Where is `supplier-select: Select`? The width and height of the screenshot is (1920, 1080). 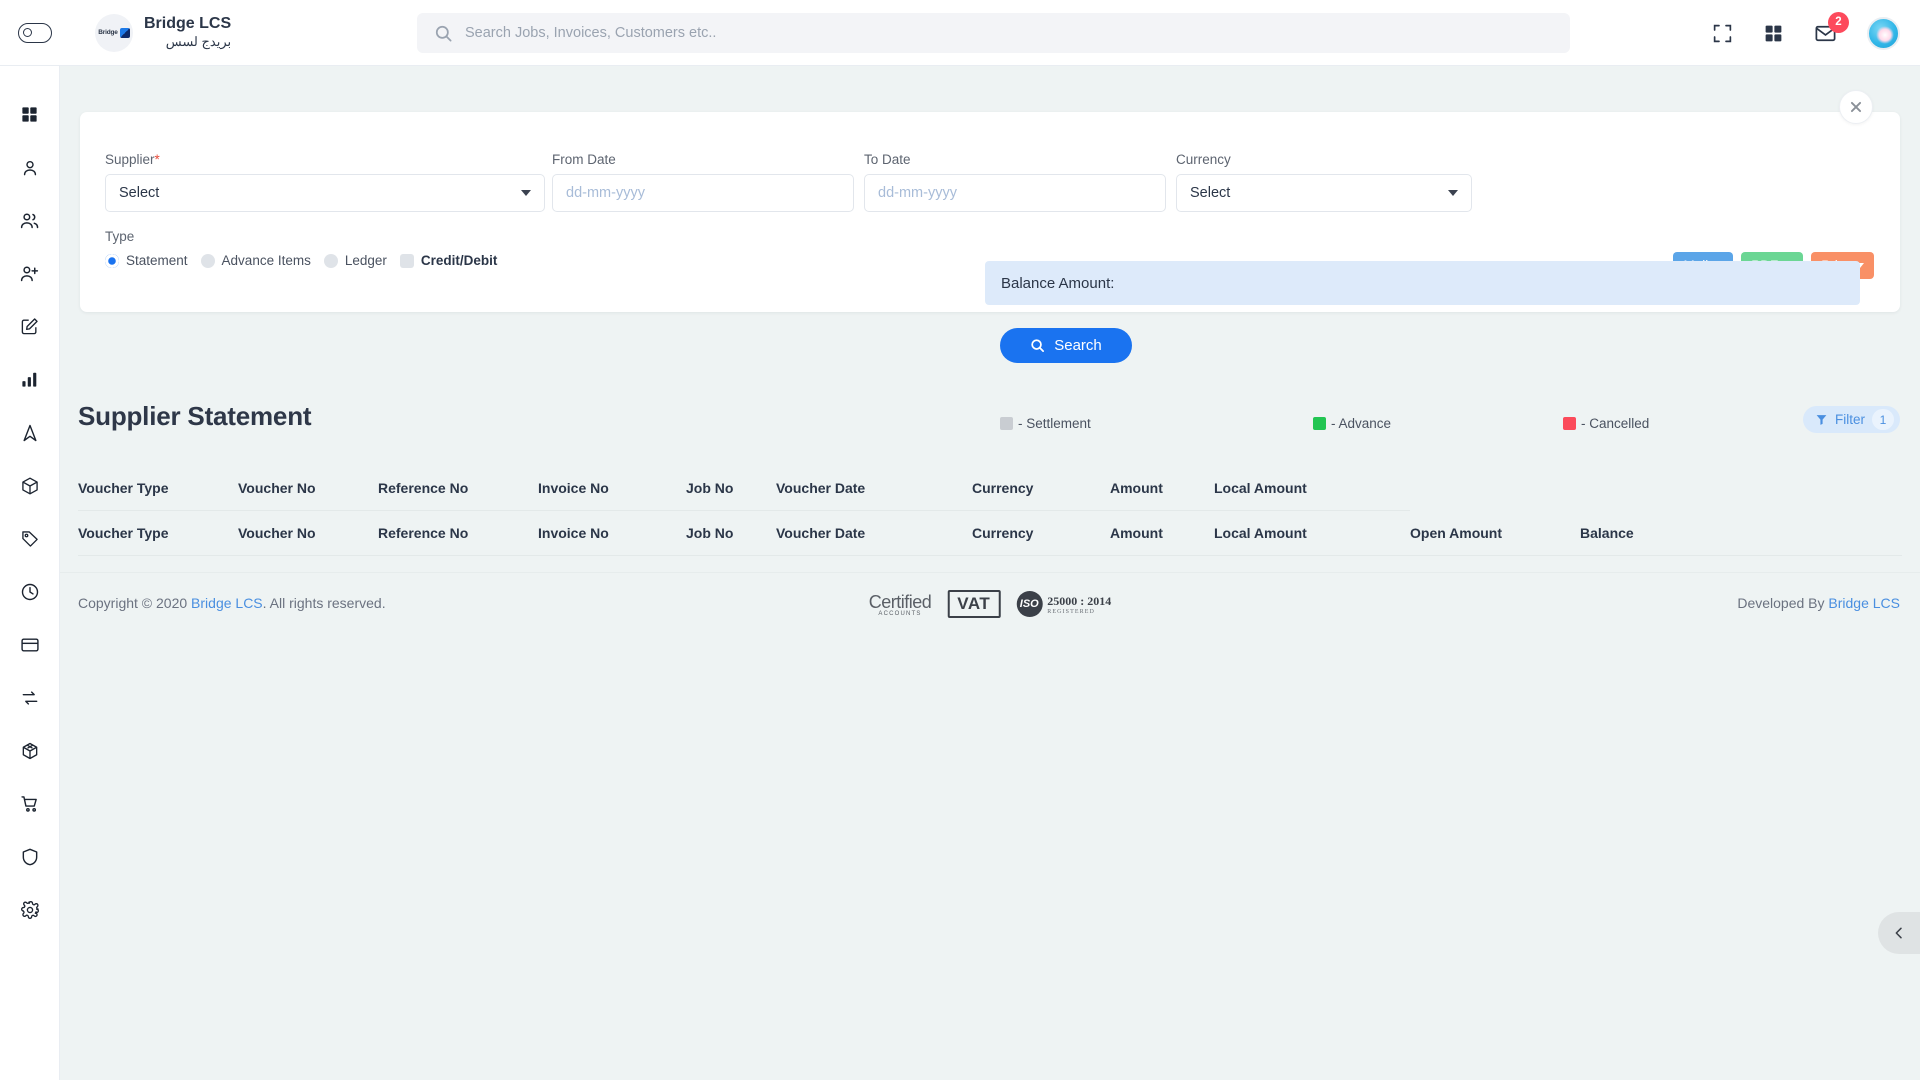
supplier-select: Select is located at coordinates (325, 193).